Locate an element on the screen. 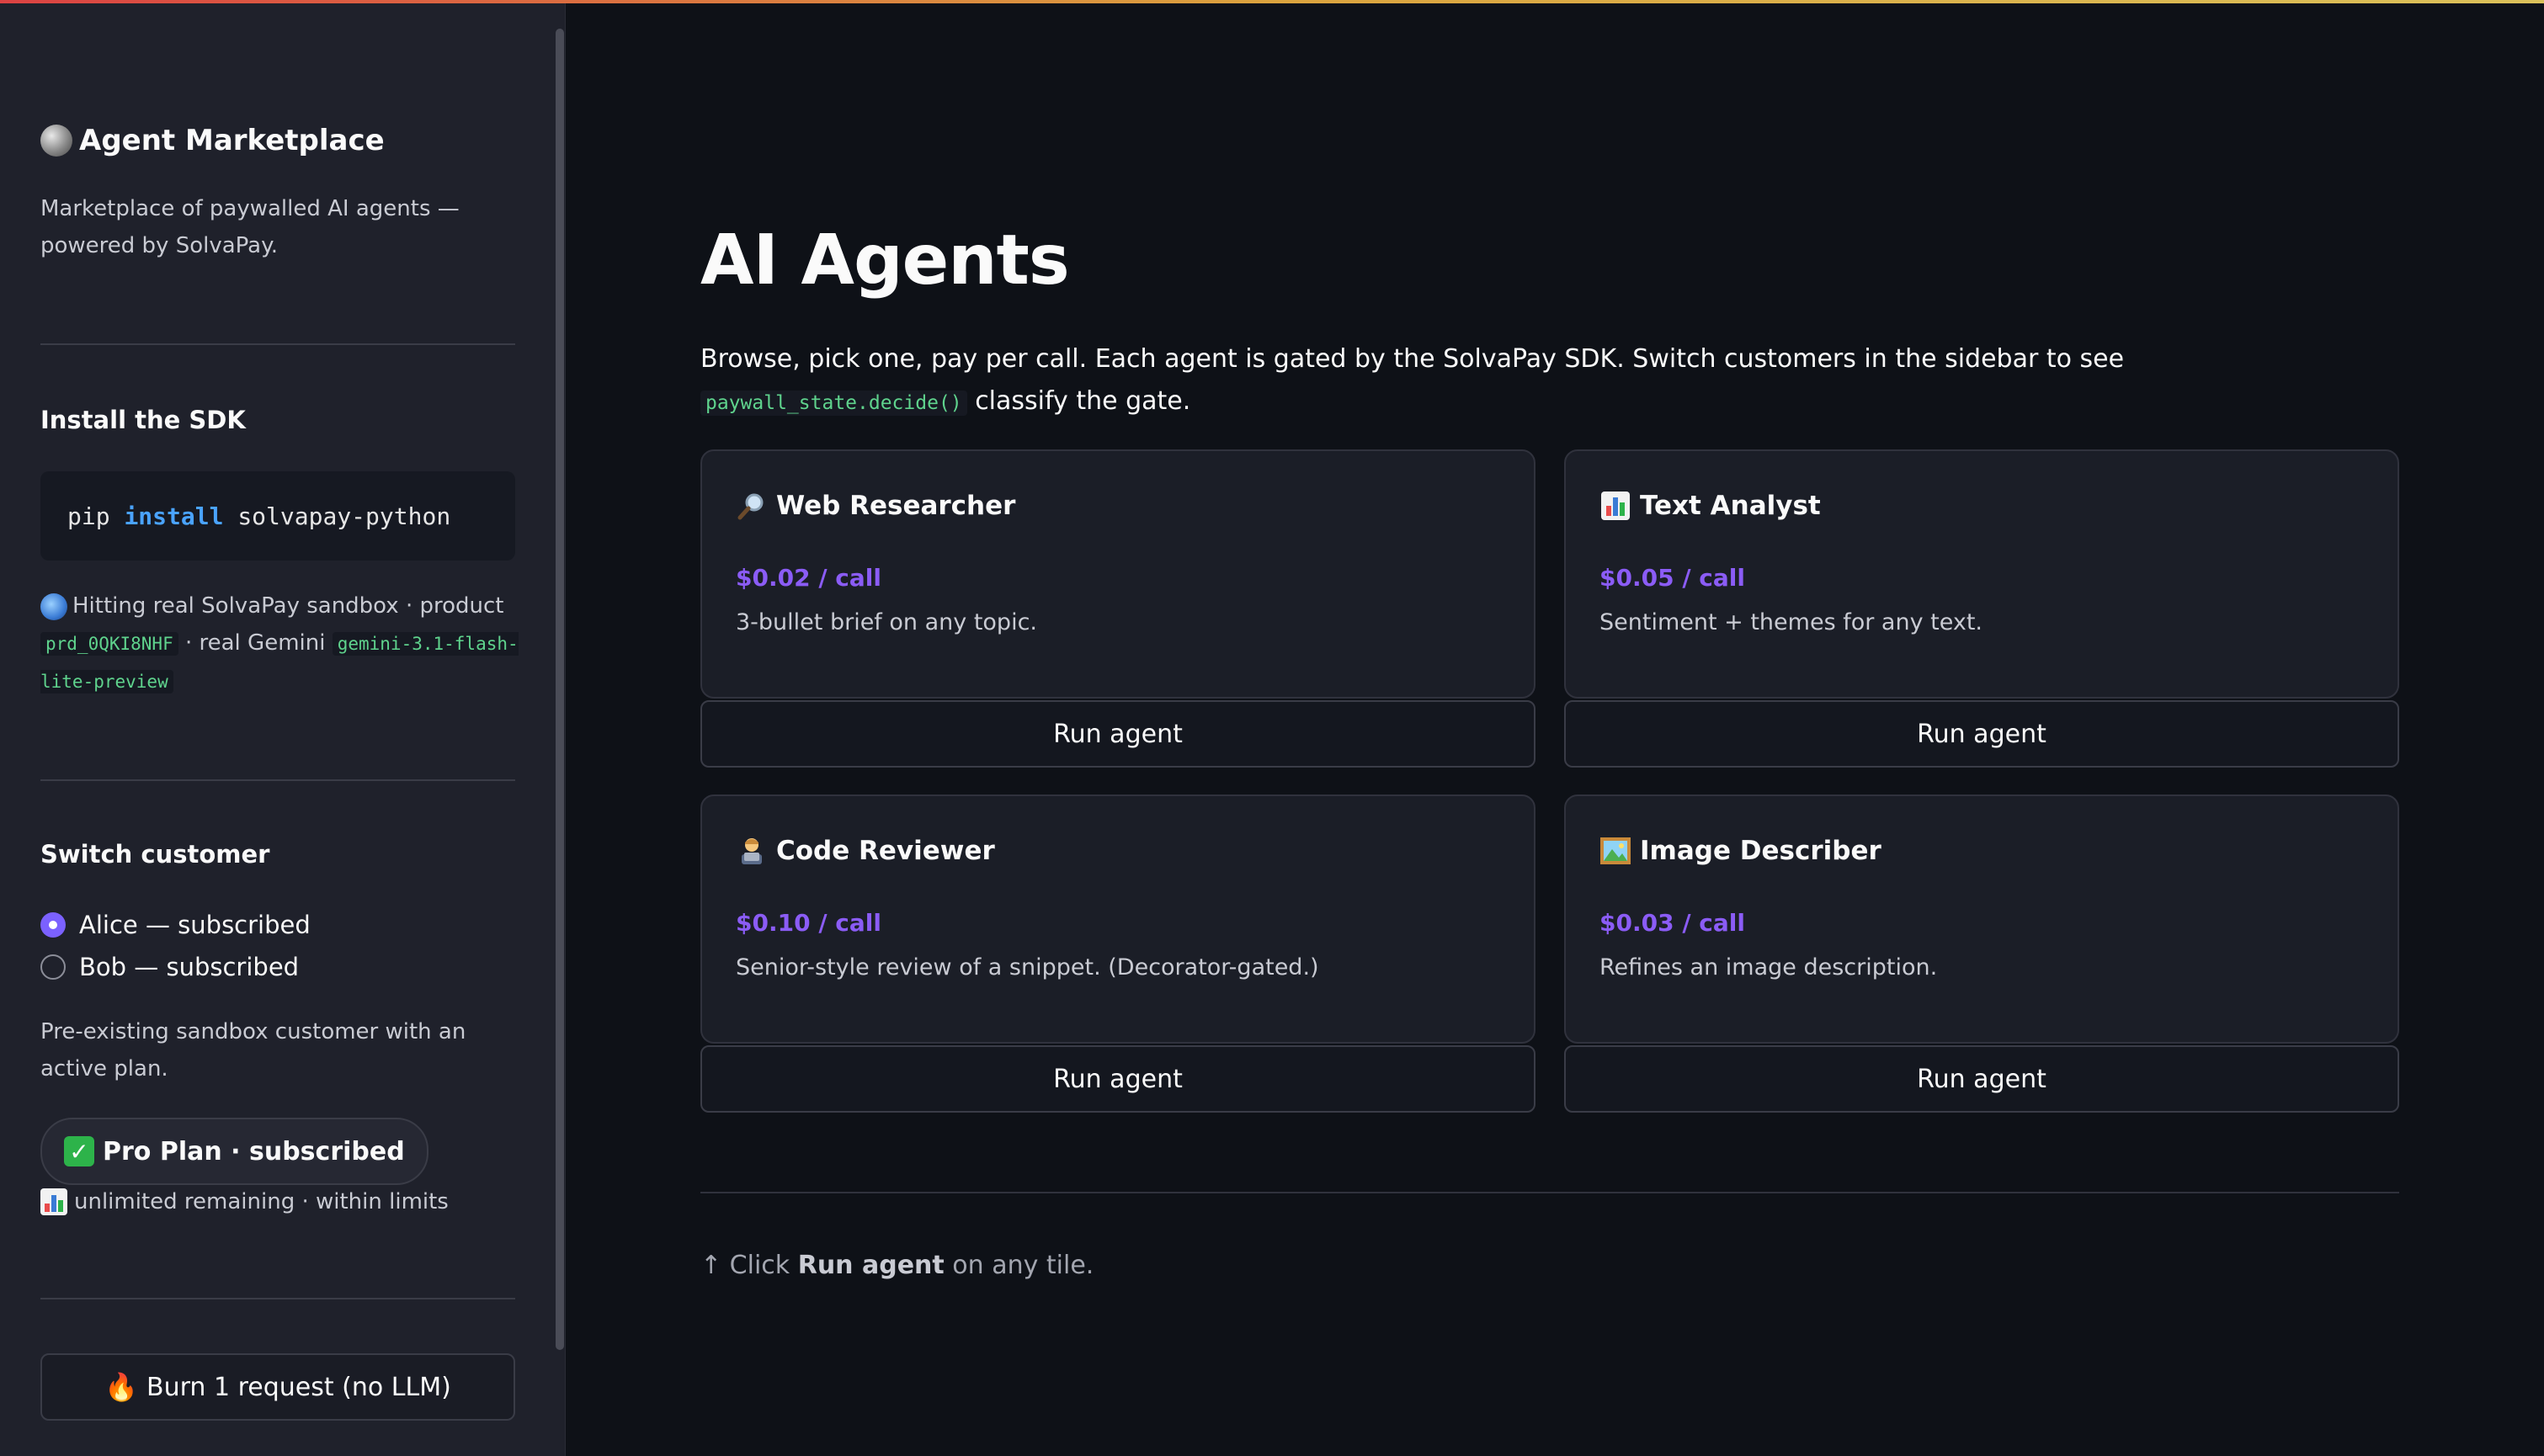 This screenshot has height=1456, width=2544. install-code-block: pip install solvapay-python is located at coordinates (277, 516).